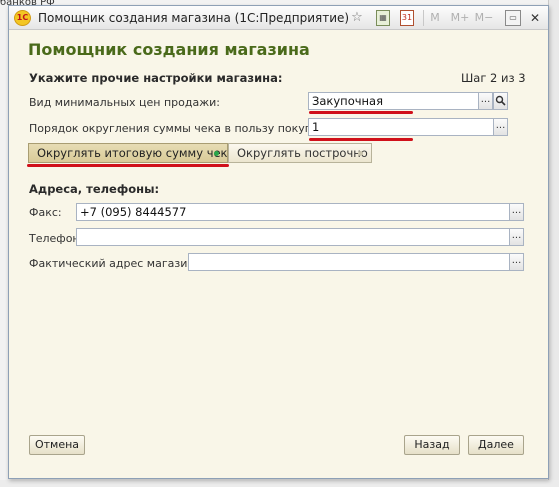 Image resolution: width=559 pixels, height=487 pixels. What do you see at coordinates (94, 189) in the screenshot?
I see `contacts-section-title: Адреса, телефоны:` at bounding box center [94, 189].